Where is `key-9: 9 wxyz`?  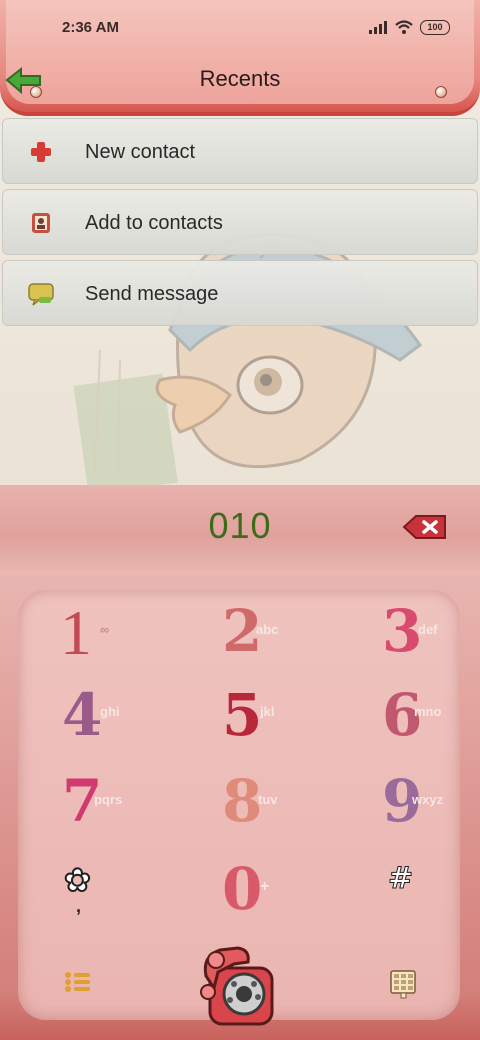
key-9: 9 wxyz is located at coordinates (424, 808).